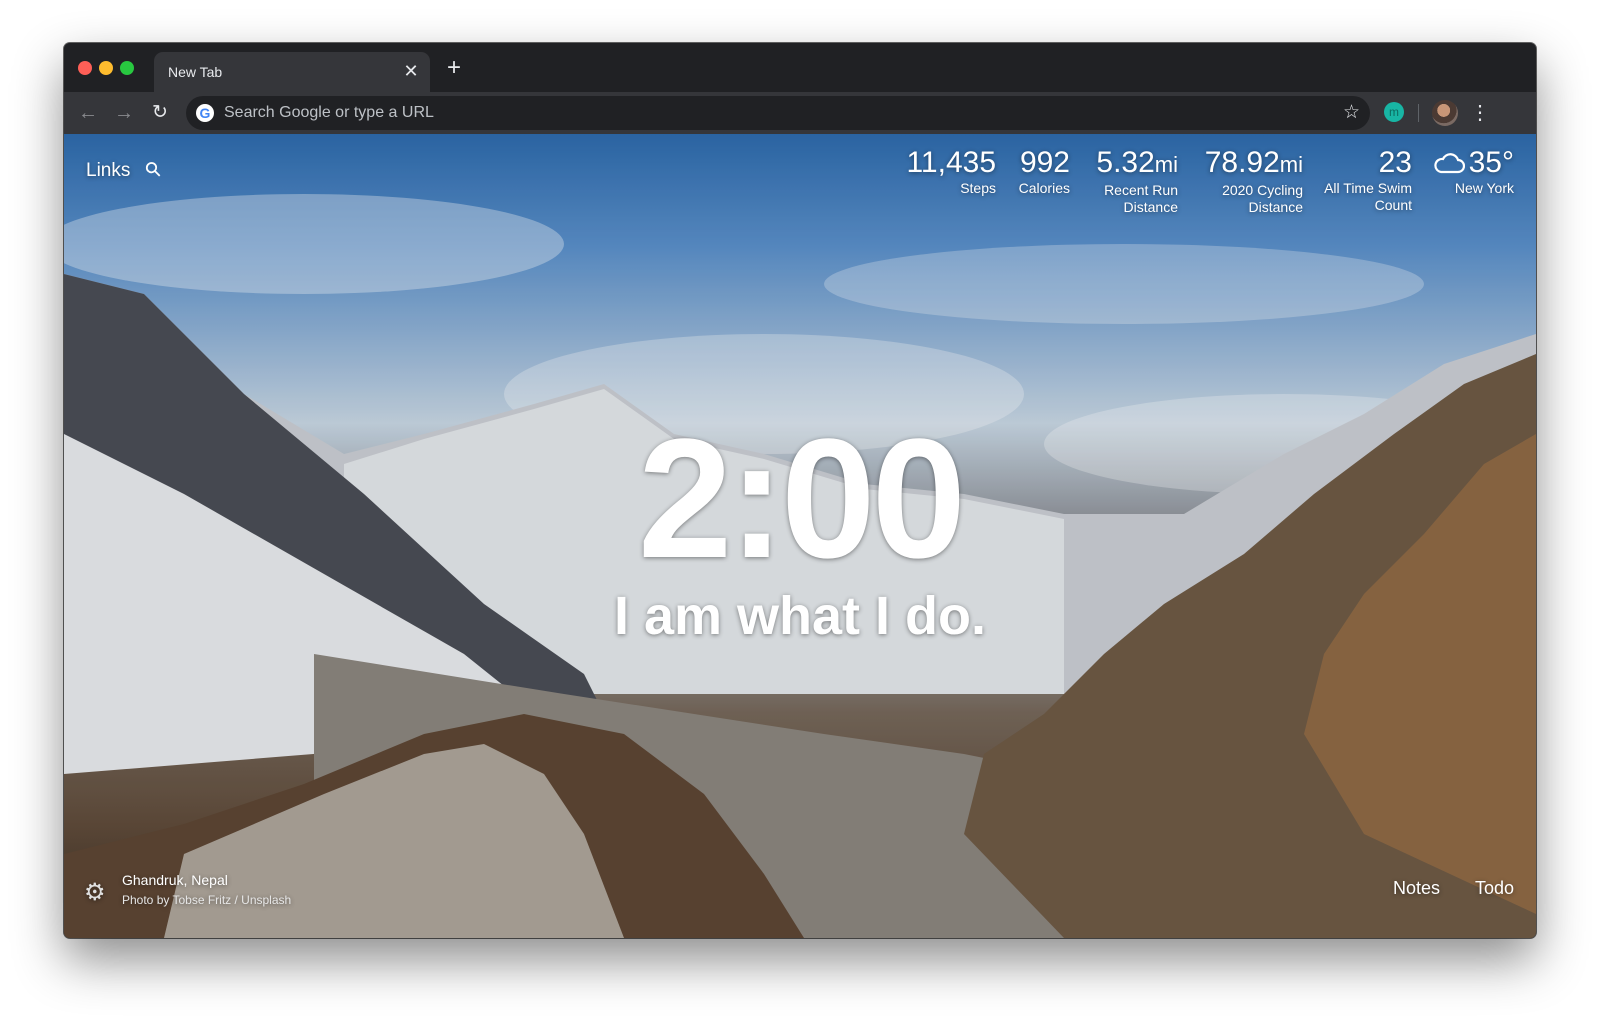 The height and width of the screenshot is (1022, 1600). Describe the element at coordinates (1394, 112) in the screenshot. I see `extension-icon: m` at that location.